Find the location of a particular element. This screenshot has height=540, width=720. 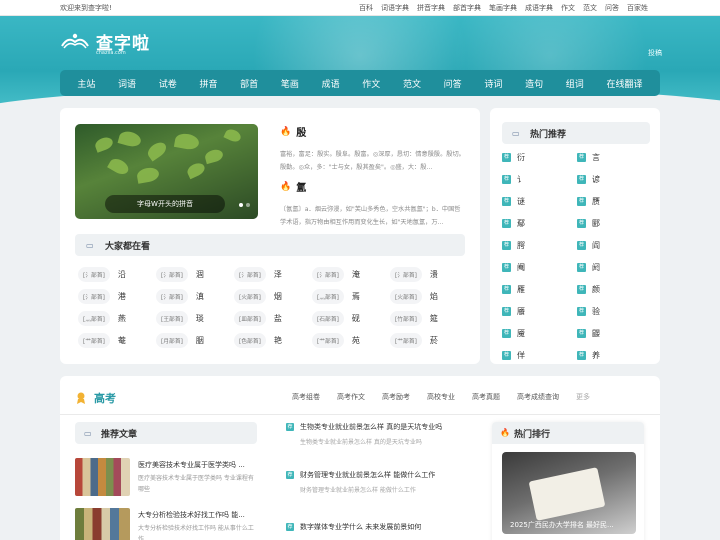

char-item: [王部首] 琰 is located at coordinates (195, 318).